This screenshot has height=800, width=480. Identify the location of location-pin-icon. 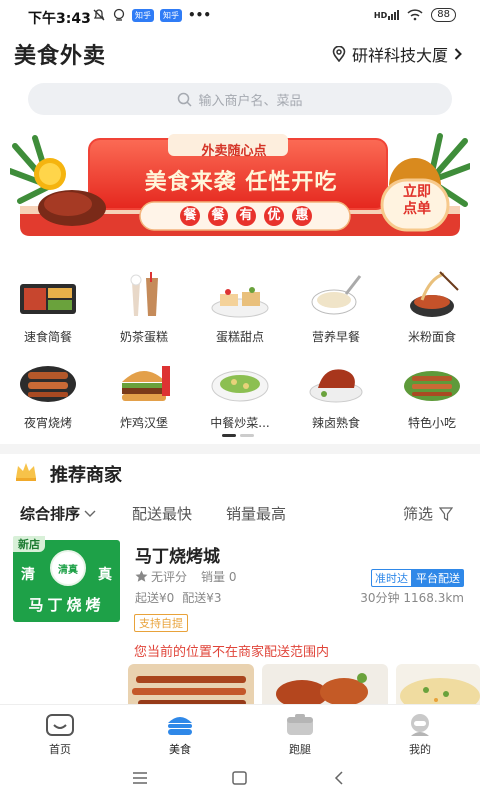
(339, 54).